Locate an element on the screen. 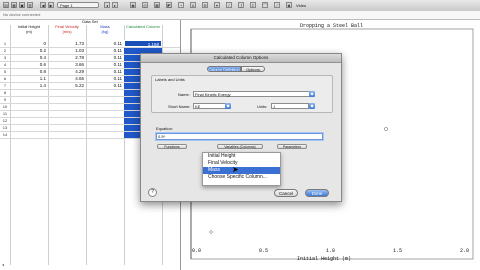 The height and width of the screenshot is (270, 480). data-collection-icon: ◉ is located at coordinates (133, 5).